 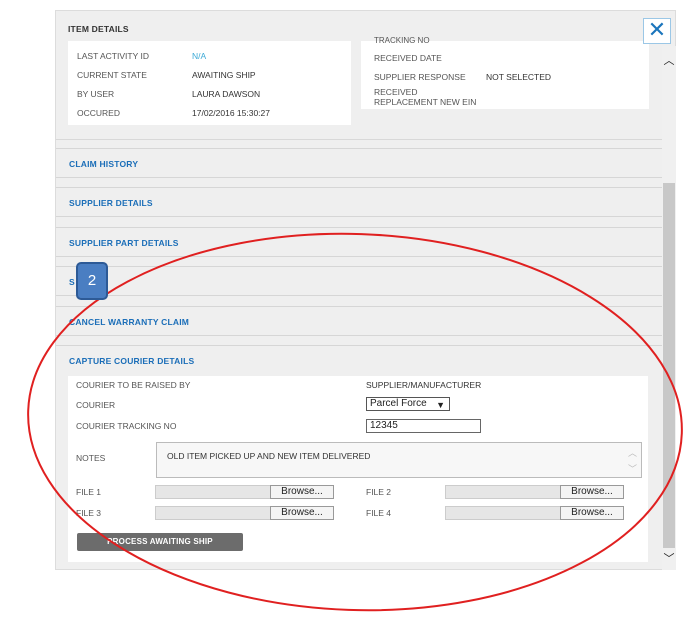 What do you see at coordinates (113, 56) in the screenshot?
I see `last-activity-label: LAST ACTIVITY ID` at bounding box center [113, 56].